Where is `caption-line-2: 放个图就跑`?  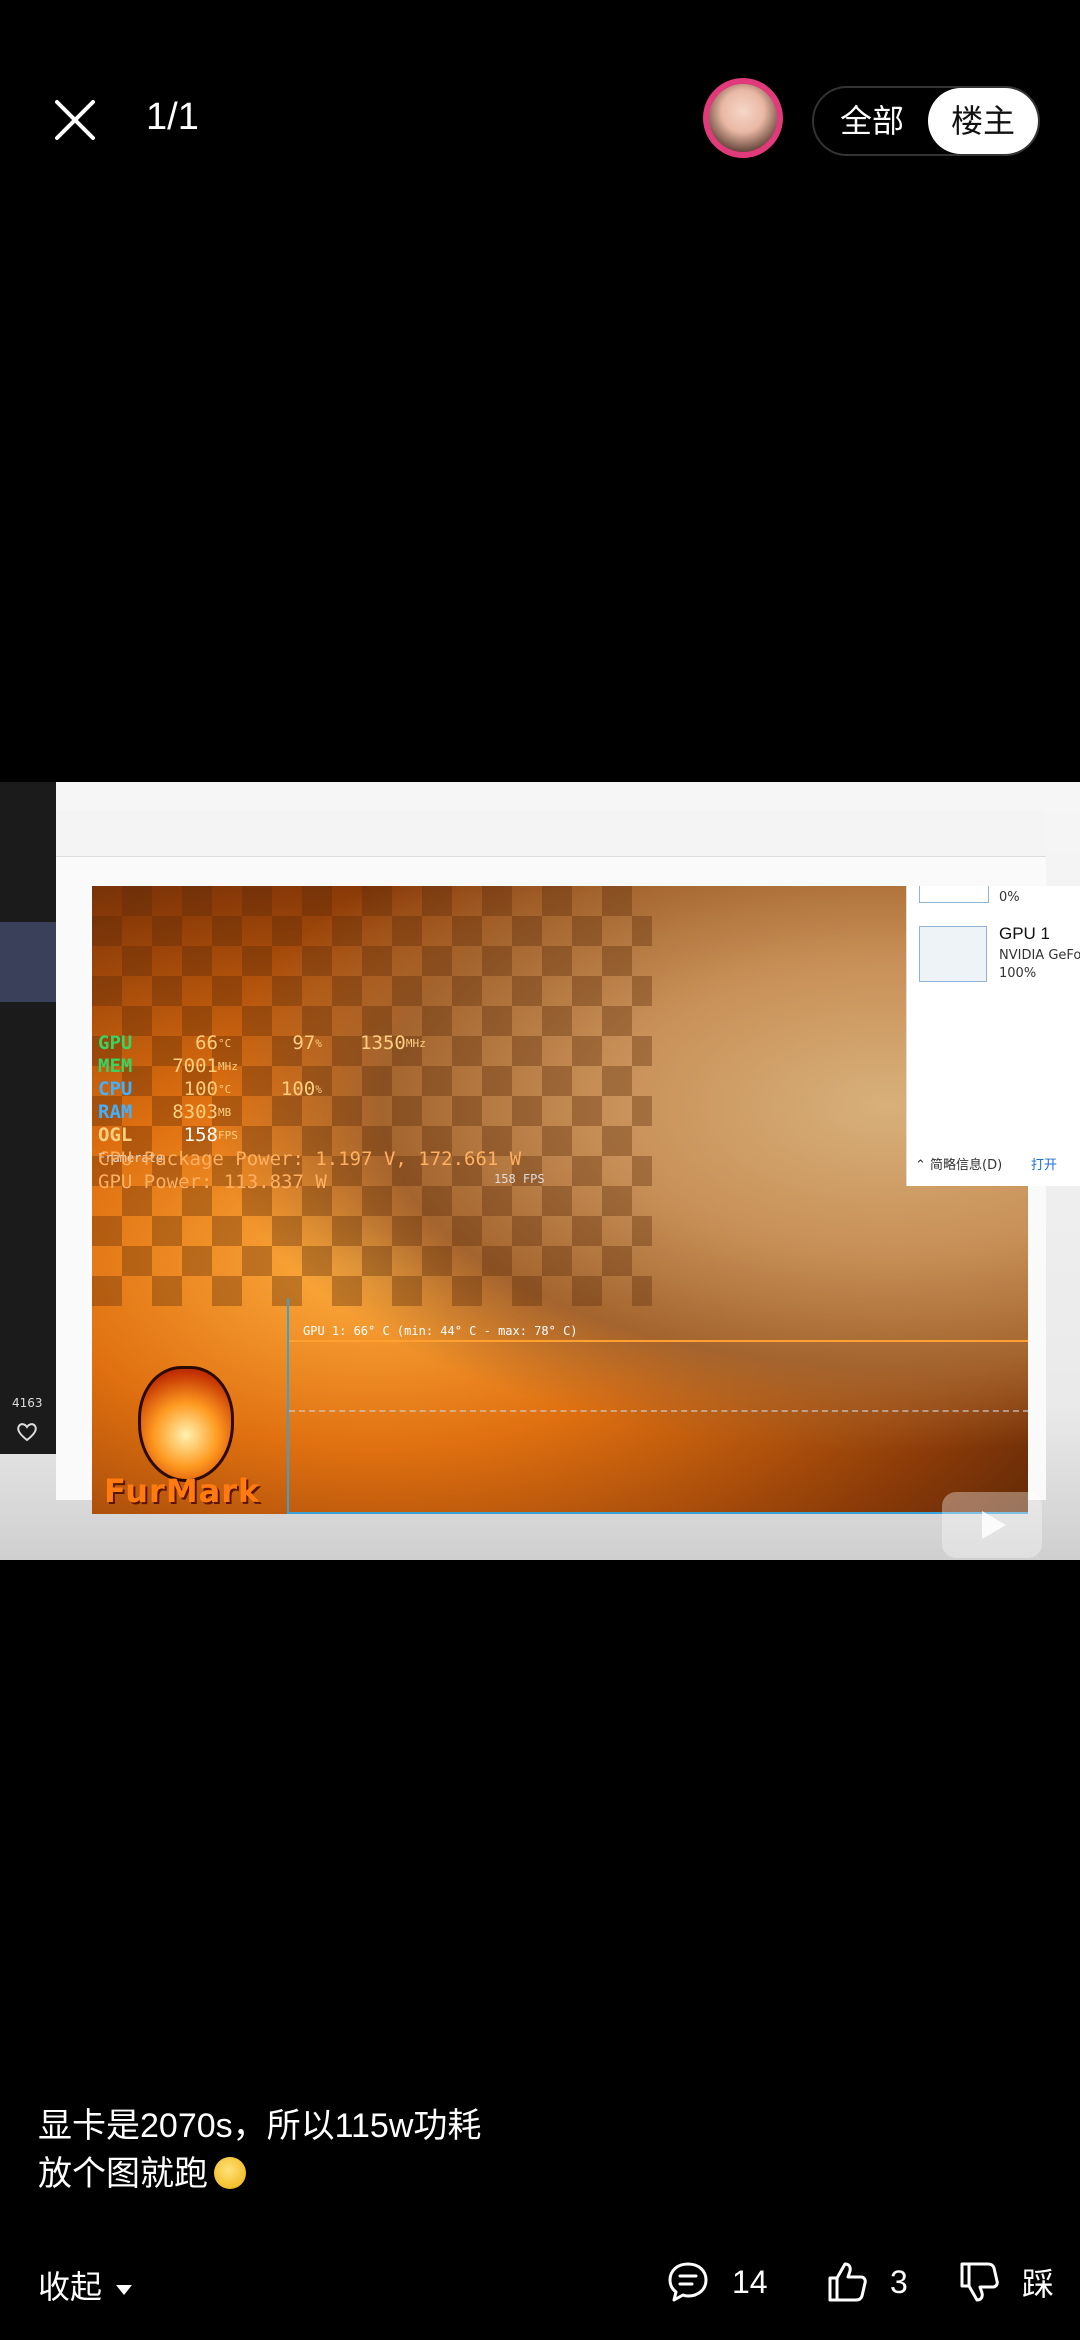
caption-line-2: 放个图就跑 is located at coordinates (259, 2174).